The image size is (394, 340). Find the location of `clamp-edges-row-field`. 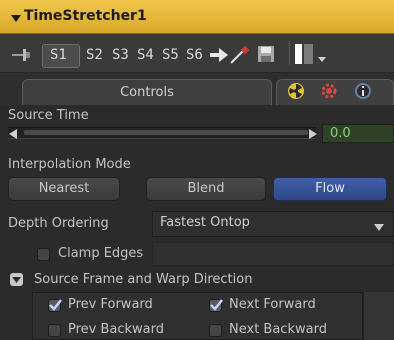

clamp-edges-row-field is located at coordinates (273, 254).